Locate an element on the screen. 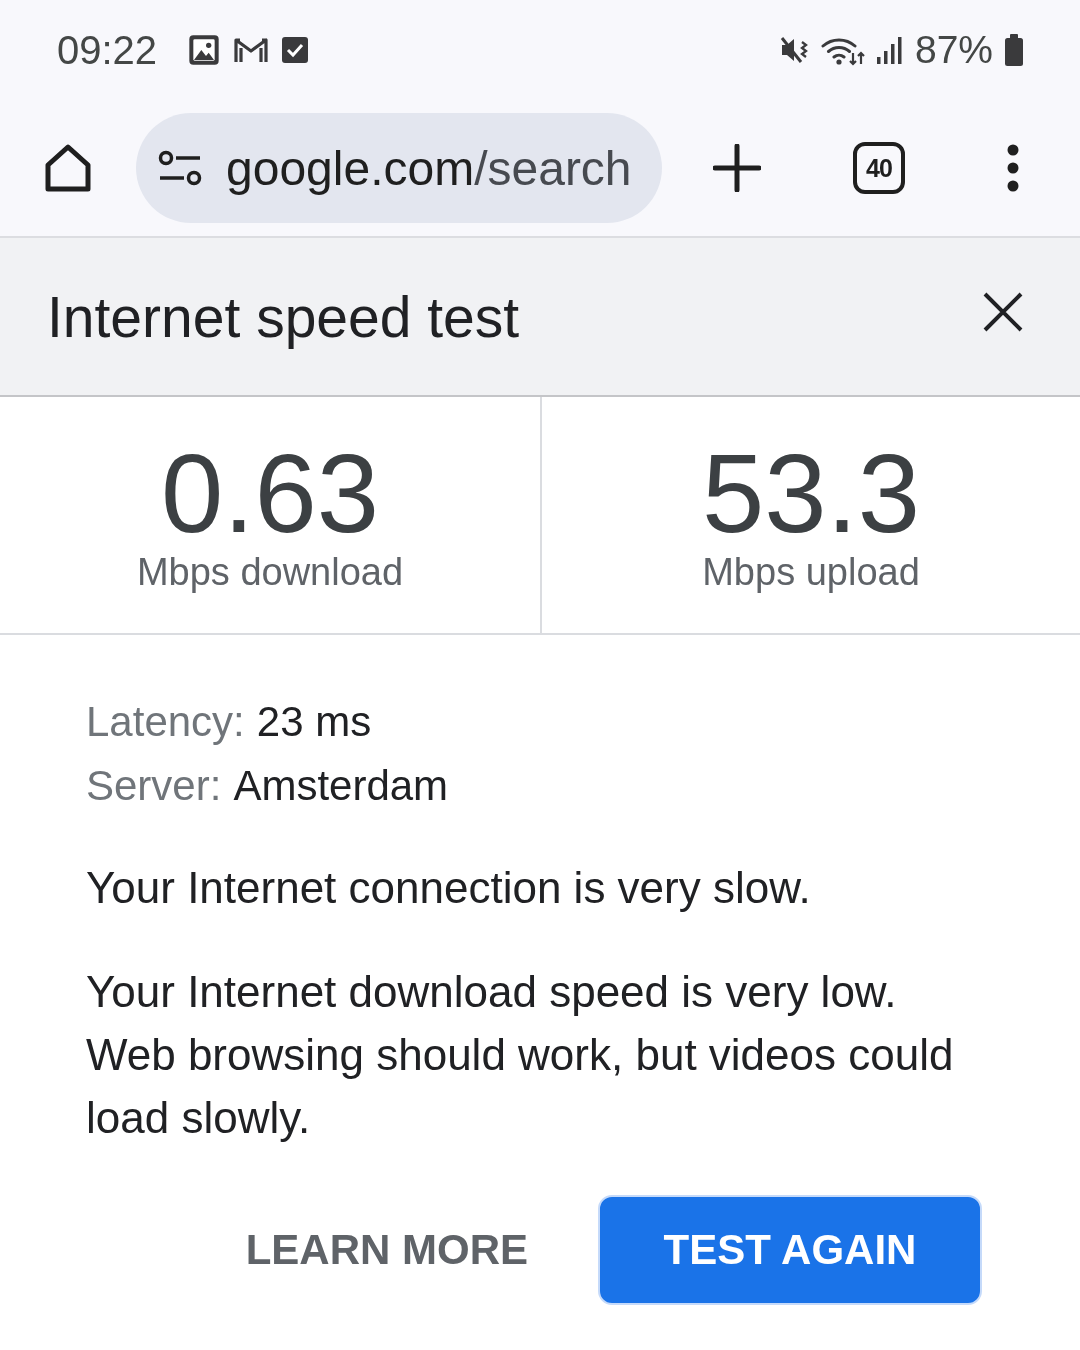 The height and width of the screenshot is (1350, 1080). address-bar: google.com/search is located at coordinates (399, 168).